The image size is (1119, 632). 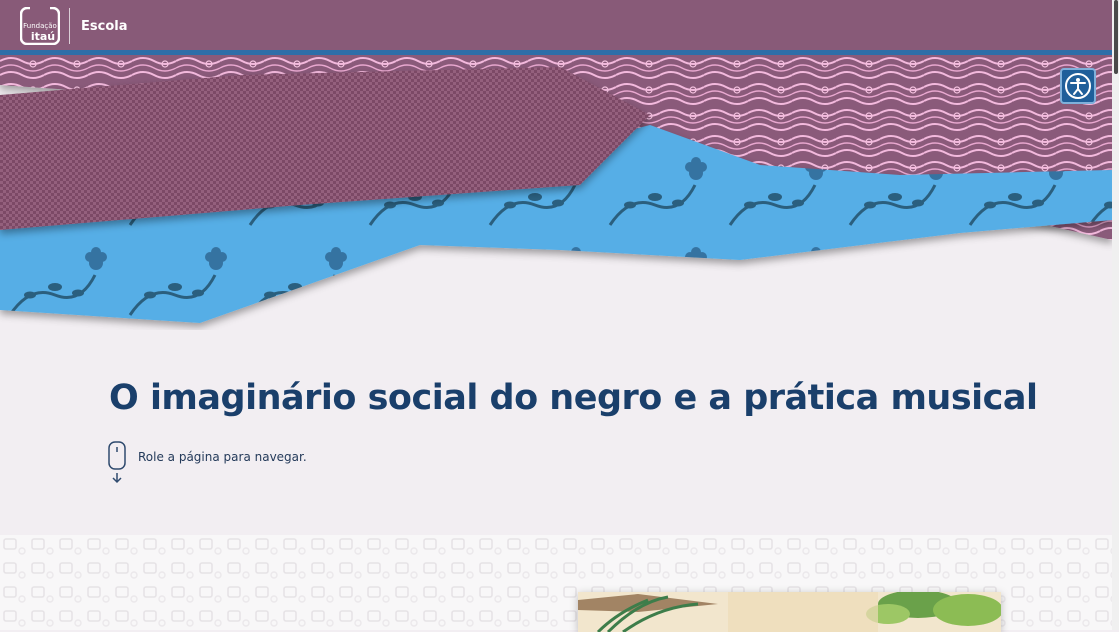 I want to click on artwork-image, so click(x=789, y=612).